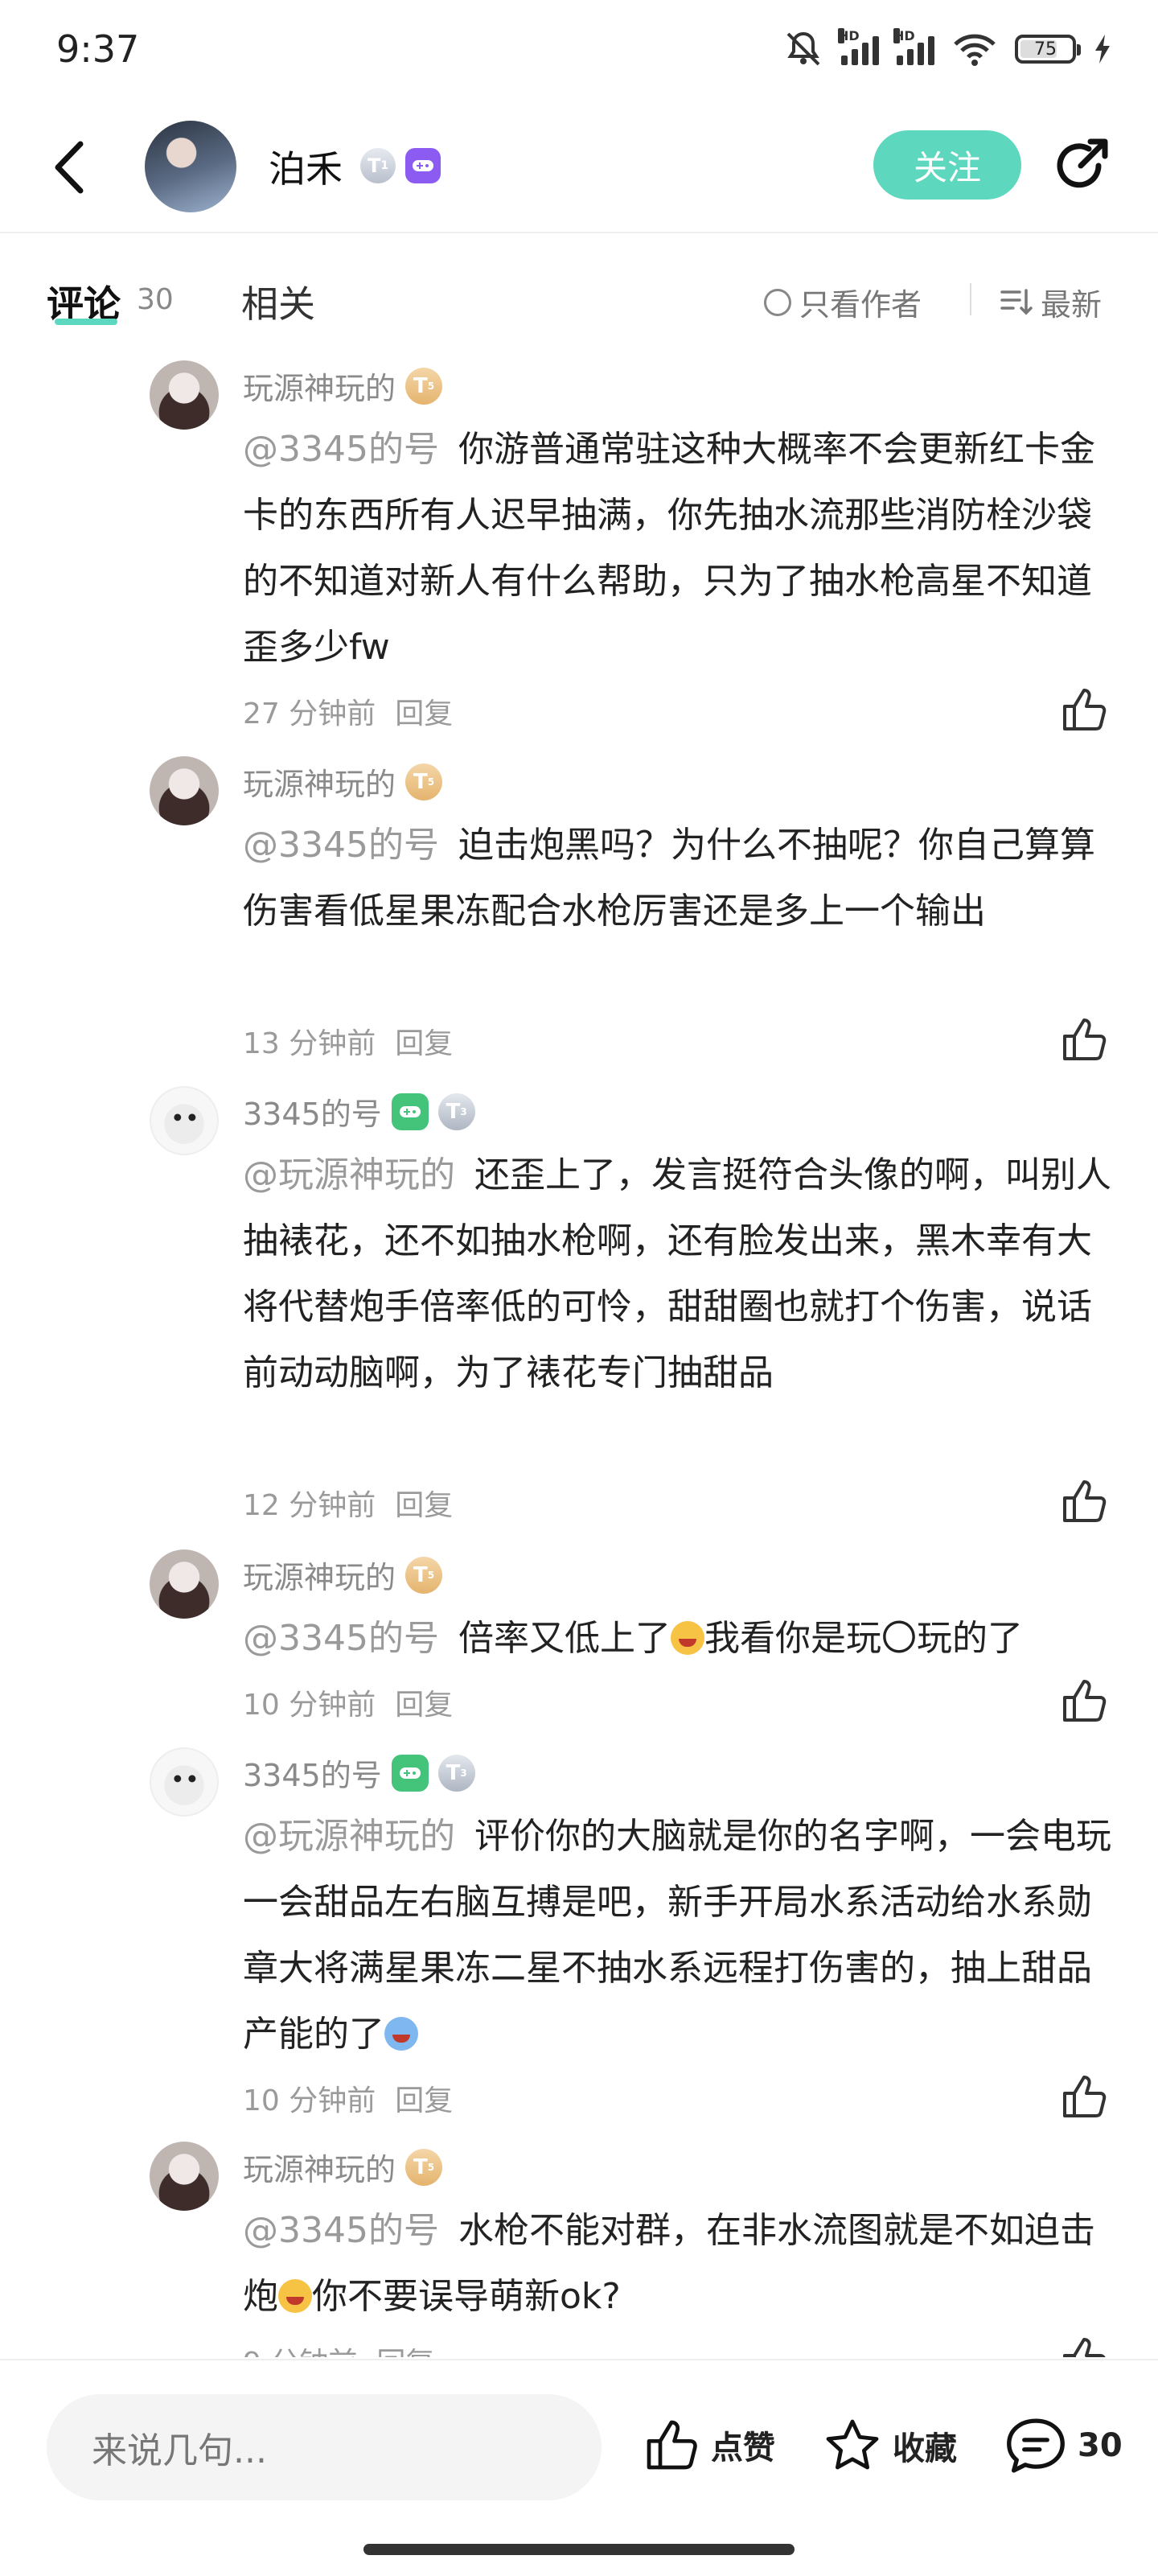 This screenshot has height=2576, width=1158. I want to click on follow-button: 关注, so click(947, 165).